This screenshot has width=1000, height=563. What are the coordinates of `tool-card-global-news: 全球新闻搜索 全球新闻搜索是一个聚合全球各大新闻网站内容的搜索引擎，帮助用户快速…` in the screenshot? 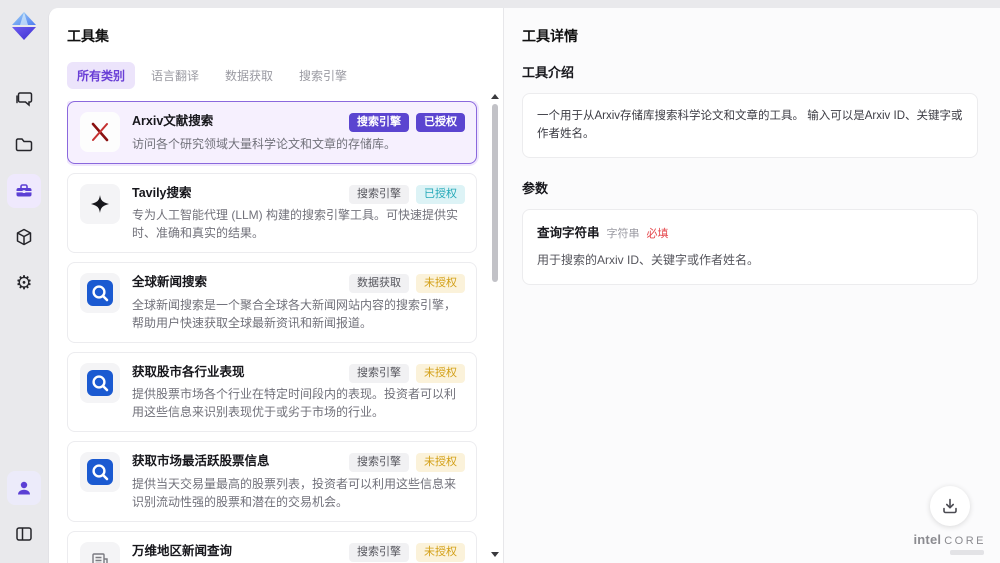 It's located at (272, 302).